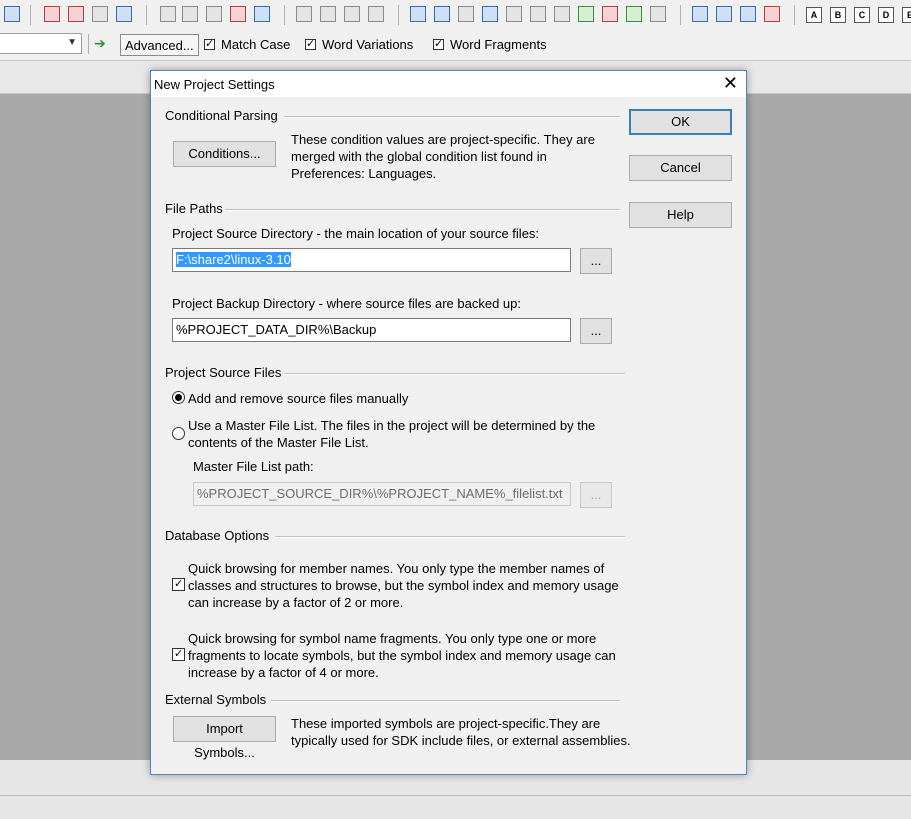 The image size is (911, 819). Describe the element at coordinates (448, 84) in the screenshot. I see `dialog-titlebar: New Project Settings ✕` at that location.